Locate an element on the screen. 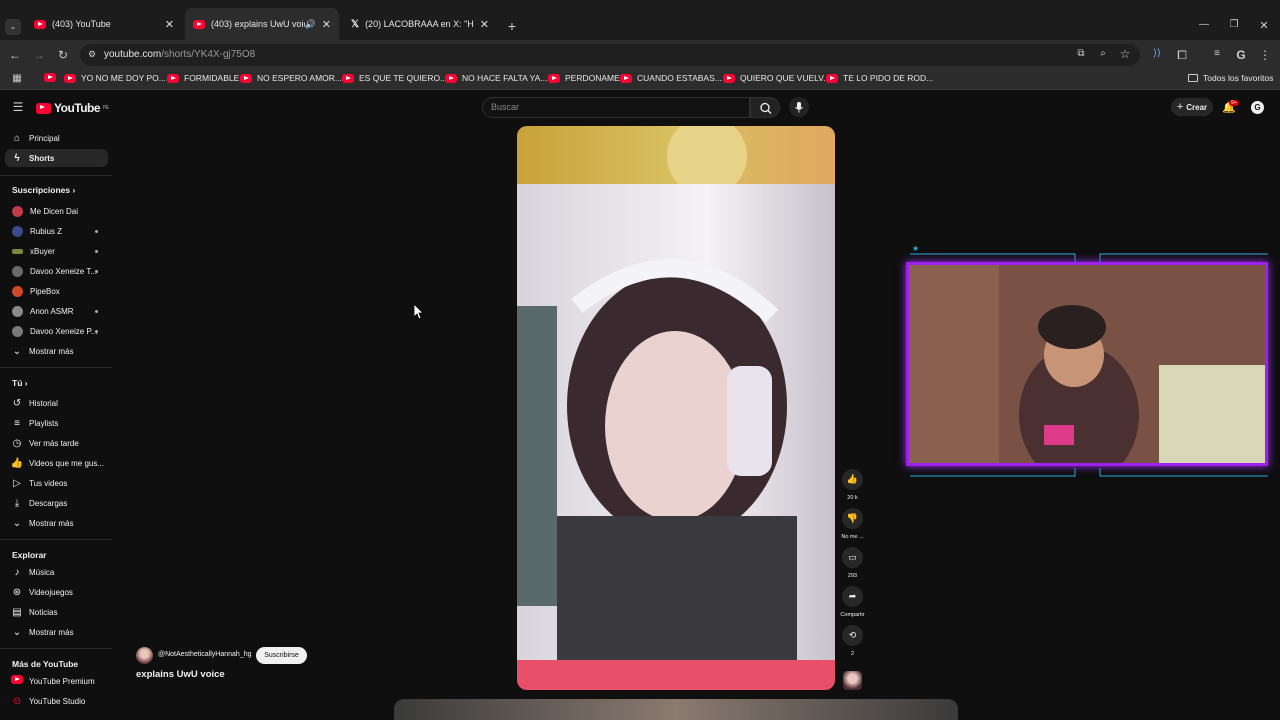  sidebar-item-label: Descargas is located at coordinates (48, 503).